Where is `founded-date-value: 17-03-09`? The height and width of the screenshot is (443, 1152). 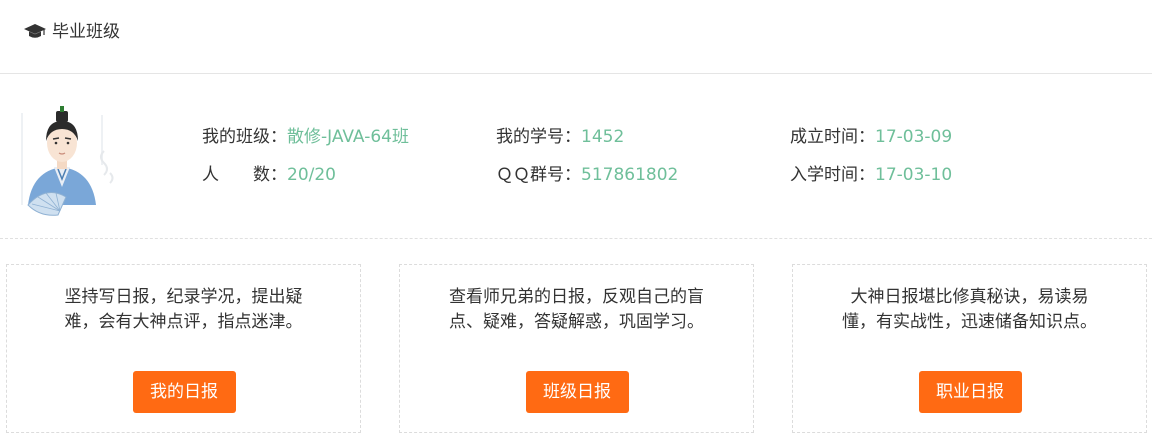
founded-date-value: 17-03-09 is located at coordinates (914, 137).